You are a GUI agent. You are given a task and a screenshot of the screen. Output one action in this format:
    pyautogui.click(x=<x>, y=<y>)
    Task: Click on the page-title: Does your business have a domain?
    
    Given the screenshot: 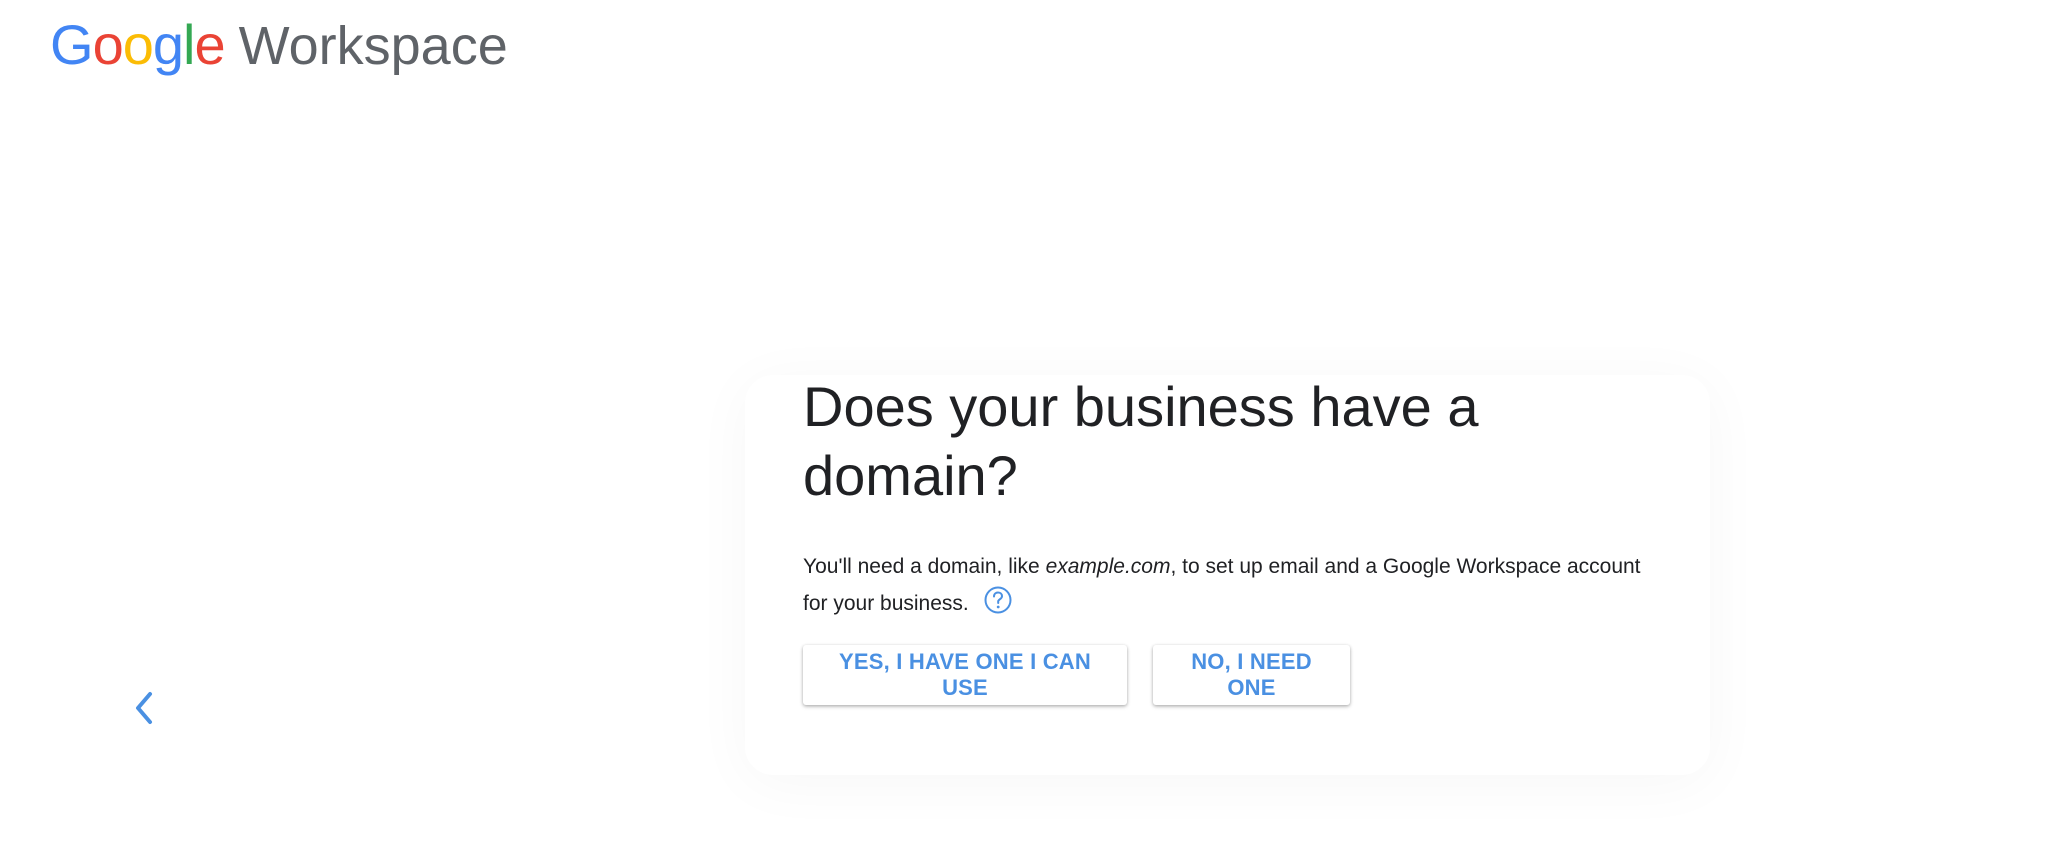 What is the action you would take?
    pyautogui.click(x=1141, y=441)
    